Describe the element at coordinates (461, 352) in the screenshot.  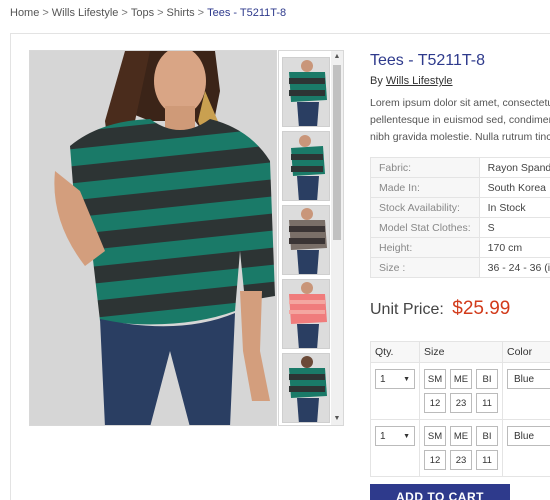
I see `size-header: Size` at that location.